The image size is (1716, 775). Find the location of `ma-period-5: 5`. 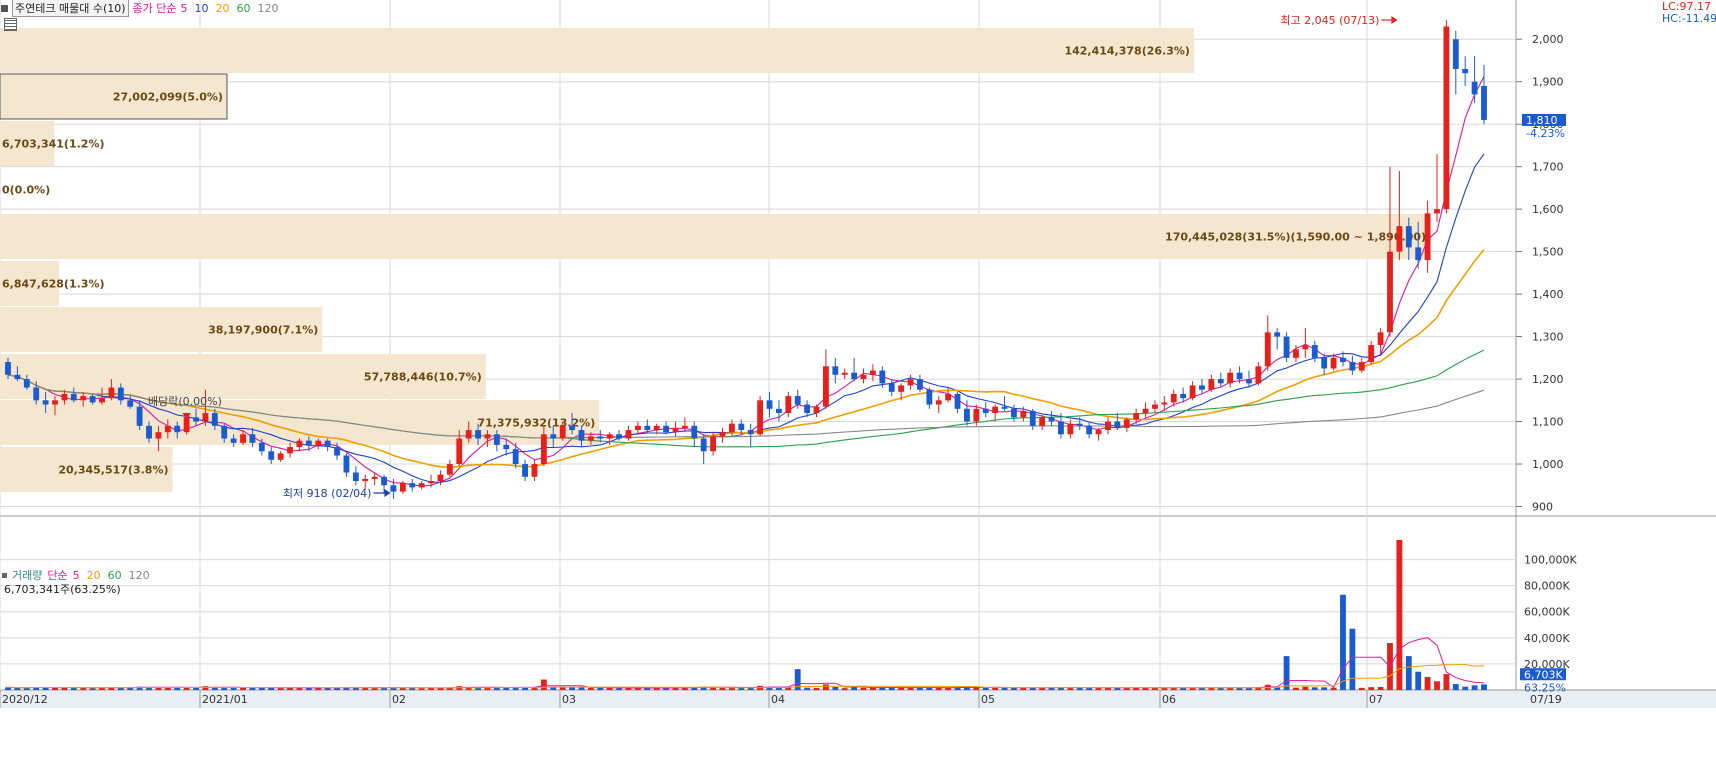

ma-period-5: 5 is located at coordinates (184, 8).